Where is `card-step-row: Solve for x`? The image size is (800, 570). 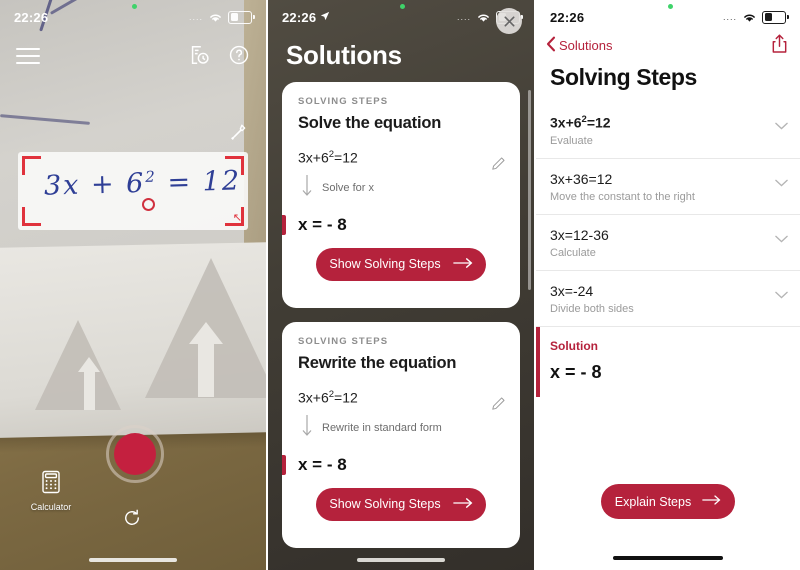 card-step-row: Solve for x is located at coordinates (401, 188).